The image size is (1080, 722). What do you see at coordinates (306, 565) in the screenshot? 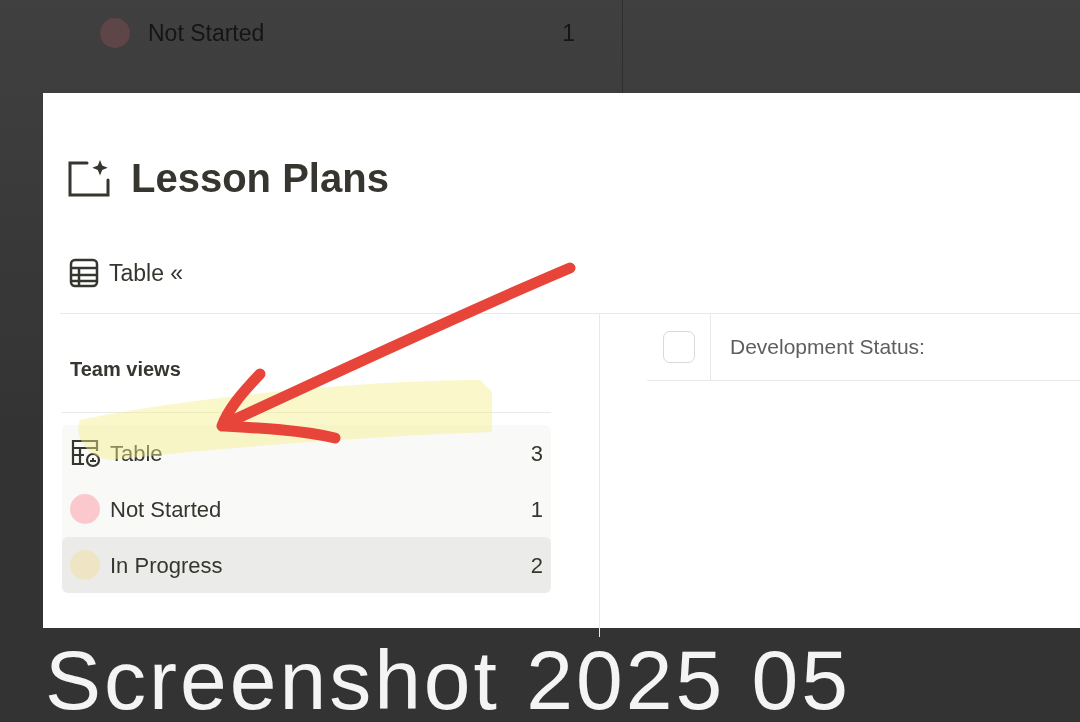
I see `view-item: In Progress 2` at bounding box center [306, 565].